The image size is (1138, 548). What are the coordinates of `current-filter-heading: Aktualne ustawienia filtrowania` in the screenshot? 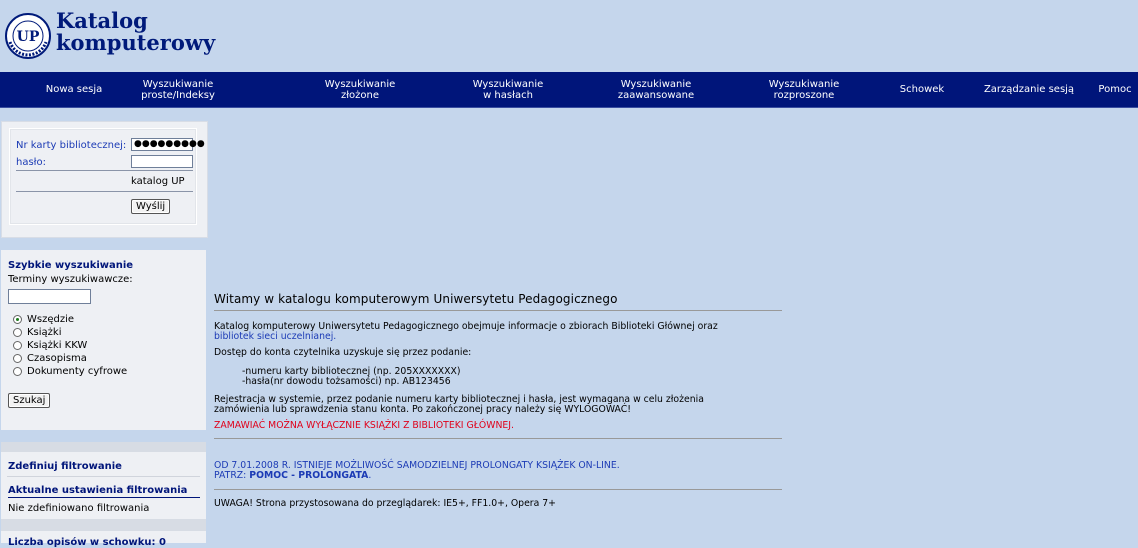 It's located at (104, 491).